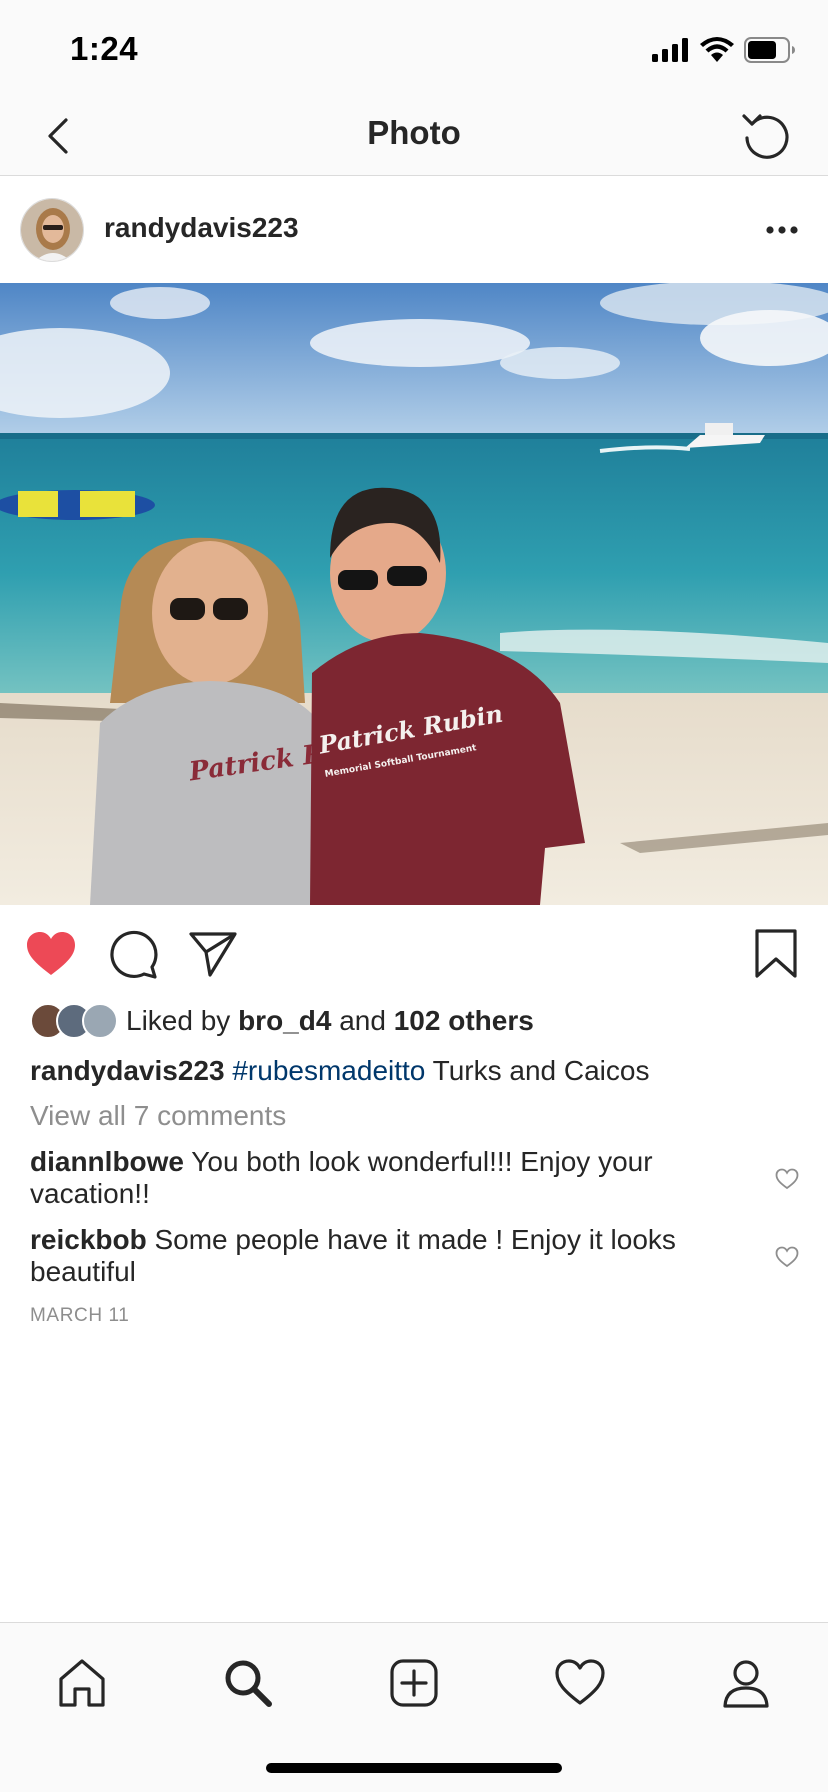 The width and height of the screenshot is (828, 1792). I want to click on bookmark-icon, so click(776, 953).